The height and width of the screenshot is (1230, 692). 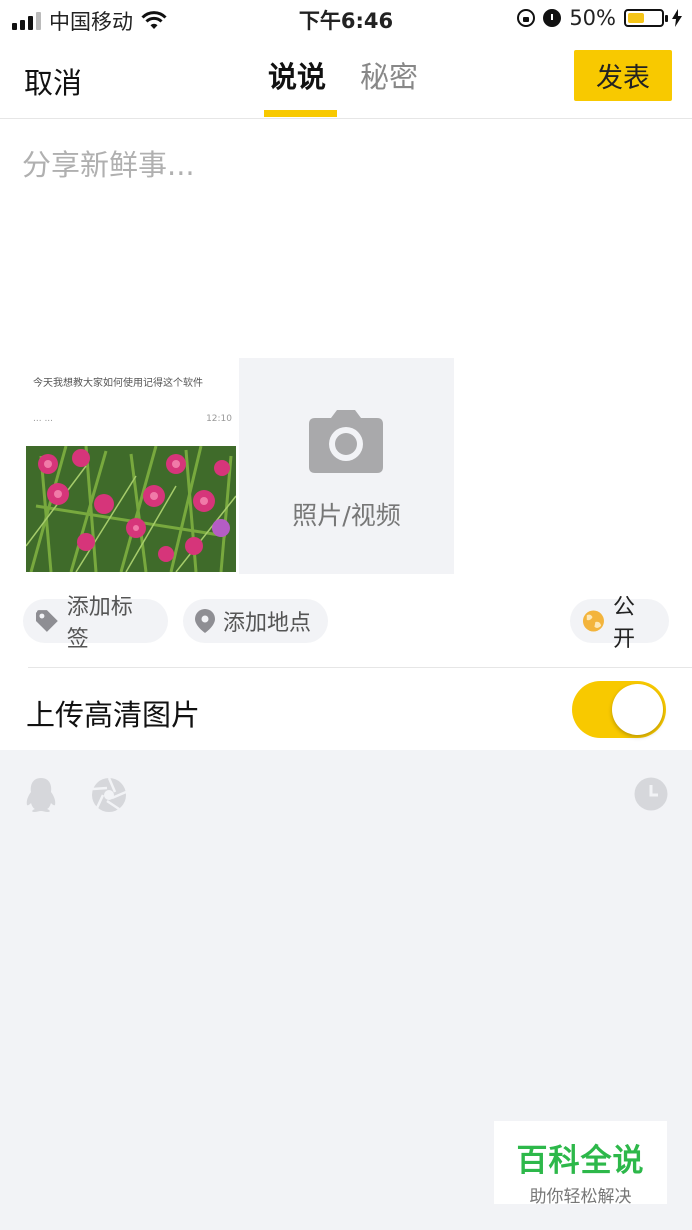 What do you see at coordinates (593, 621) in the screenshot?
I see `globe-icon` at bounding box center [593, 621].